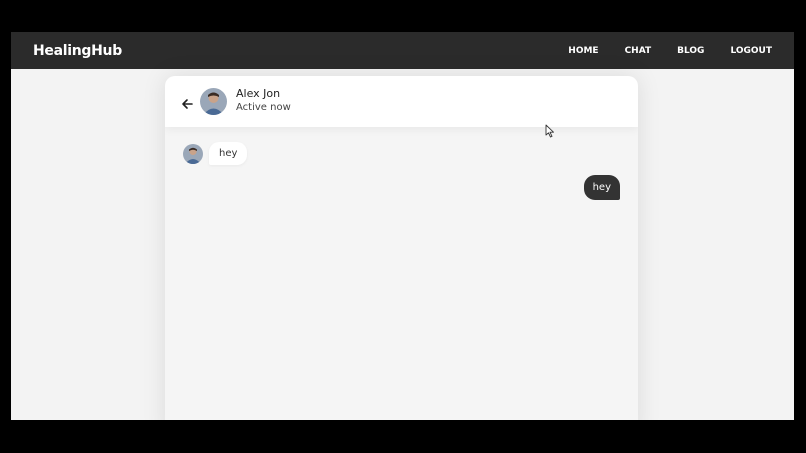 The width and height of the screenshot is (806, 453). I want to click on nav-item-blog: BLOG, so click(690, 51).